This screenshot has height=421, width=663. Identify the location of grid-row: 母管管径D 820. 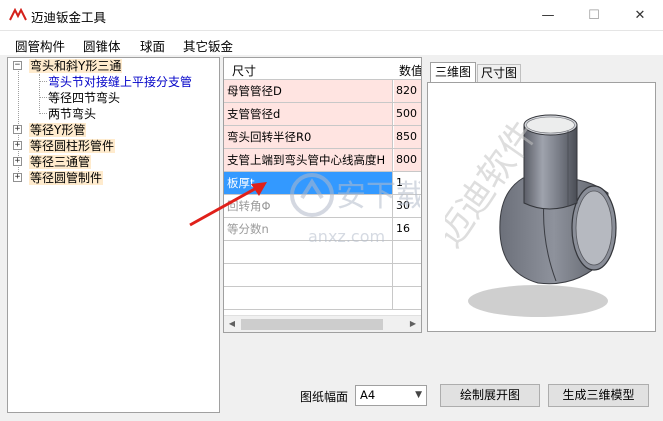
(322, 91).